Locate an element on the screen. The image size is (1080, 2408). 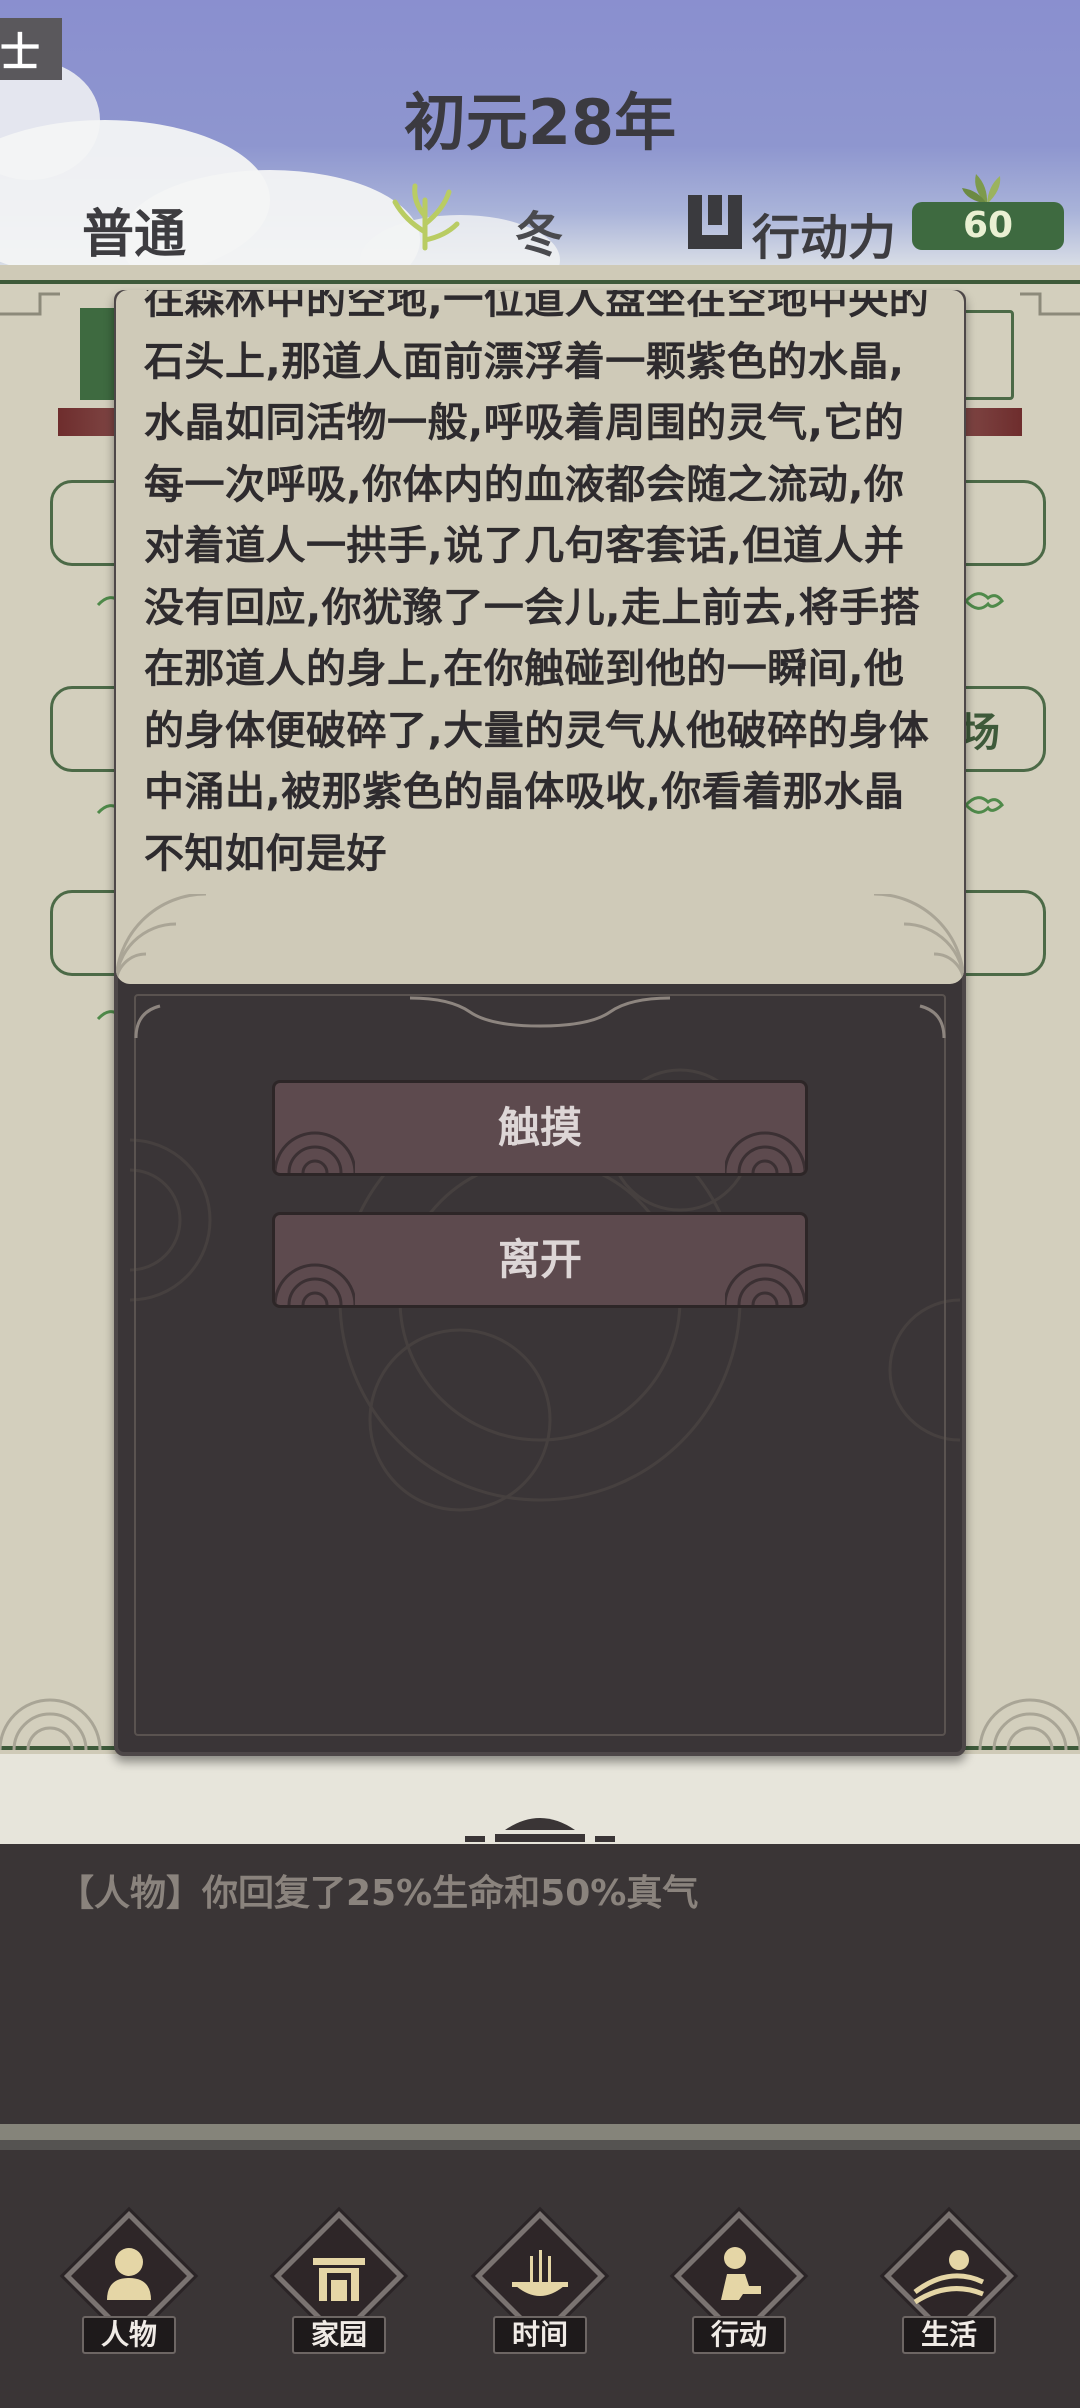
nav-life-label: 生活 is located at coordinates (949, 2335).